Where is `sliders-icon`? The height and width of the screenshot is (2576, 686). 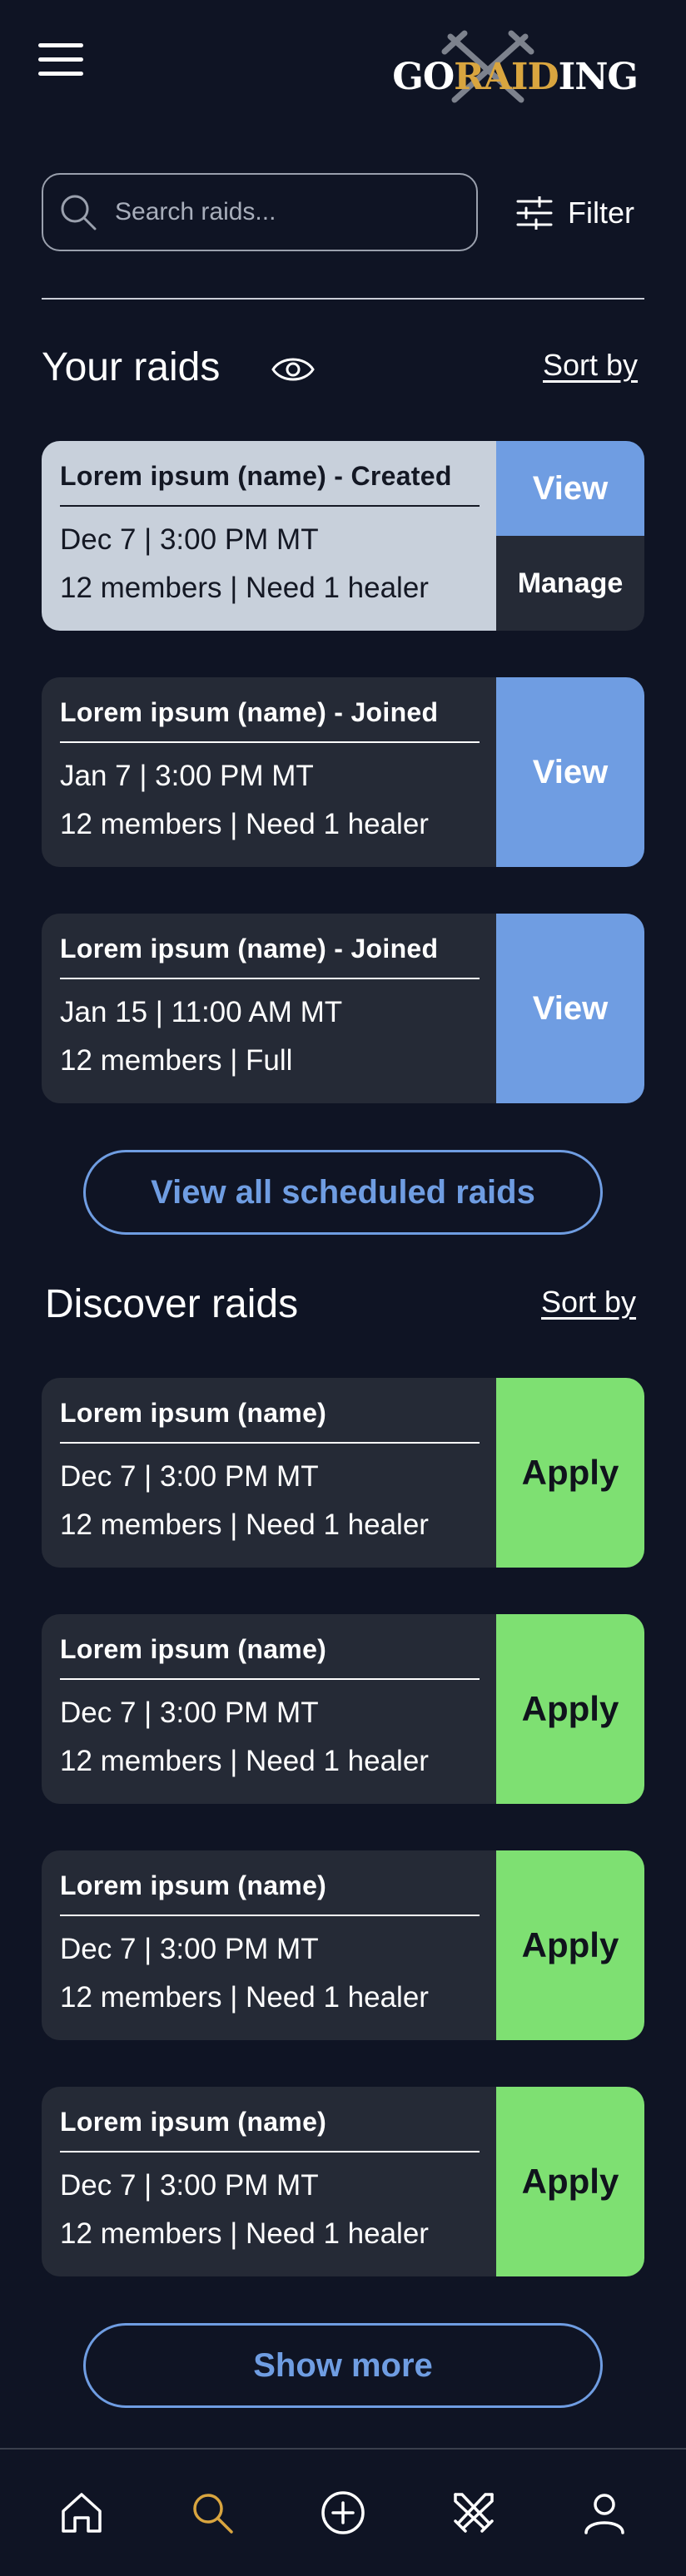
sliders-icon is located at coordinates (534, 213).